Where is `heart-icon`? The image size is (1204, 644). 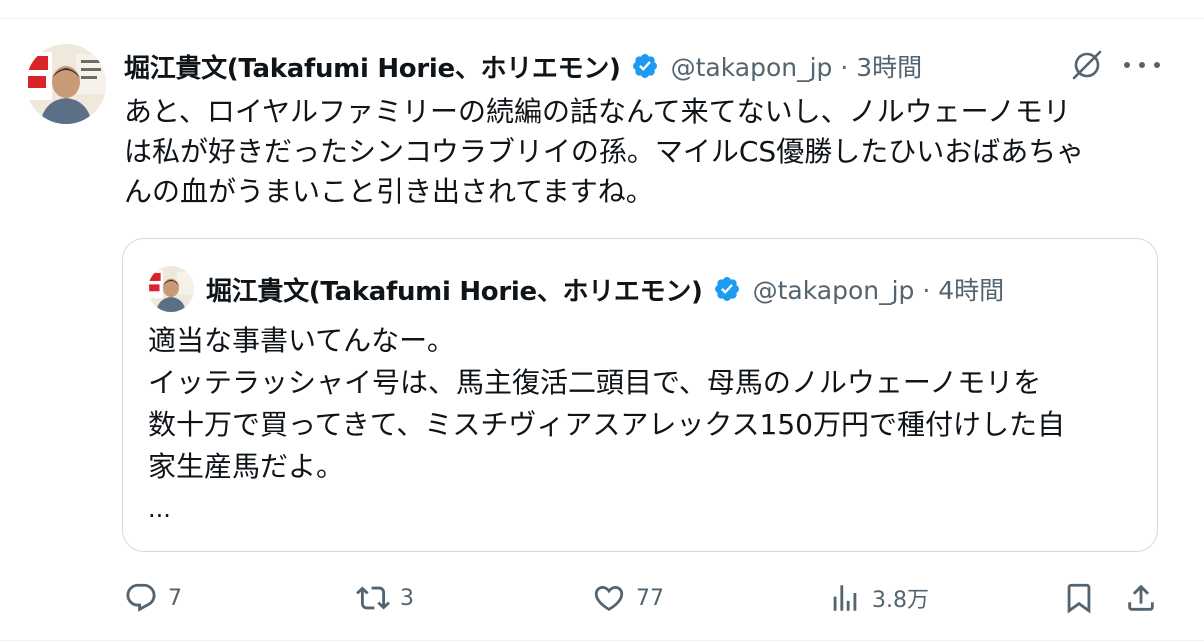
heart-icon is located at coordinates (609, 598).